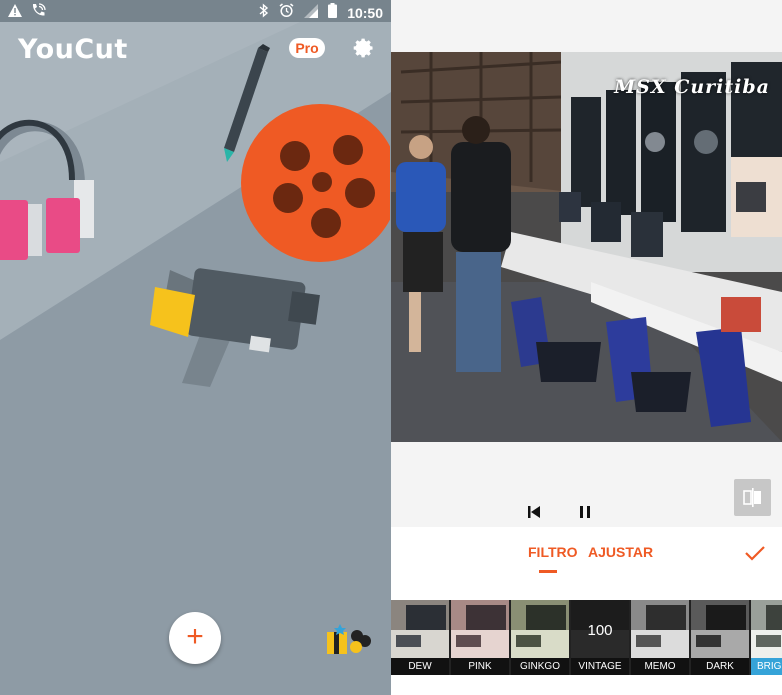  I want to click on warning-icon, so click(15, 12).